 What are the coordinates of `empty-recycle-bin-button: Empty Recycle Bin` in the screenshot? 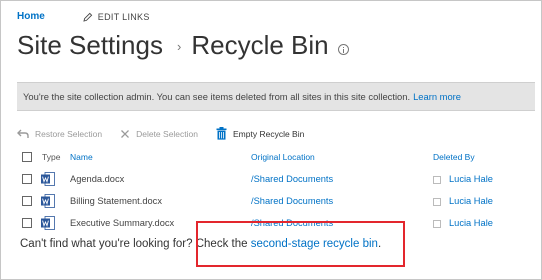 It's located at (260, 133).